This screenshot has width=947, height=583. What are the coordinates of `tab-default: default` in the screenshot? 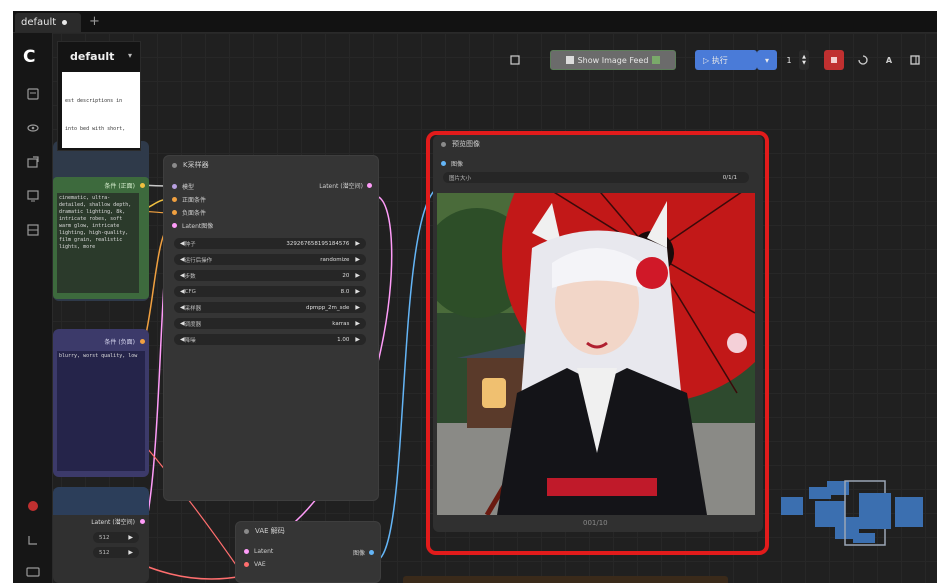 It's located at (48, 22).